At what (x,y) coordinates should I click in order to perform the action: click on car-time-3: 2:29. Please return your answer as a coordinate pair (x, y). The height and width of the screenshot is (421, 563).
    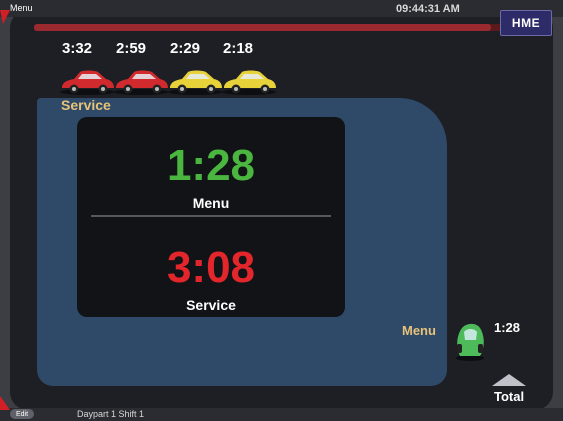
    Looking at the image, I should click on (185, 48).